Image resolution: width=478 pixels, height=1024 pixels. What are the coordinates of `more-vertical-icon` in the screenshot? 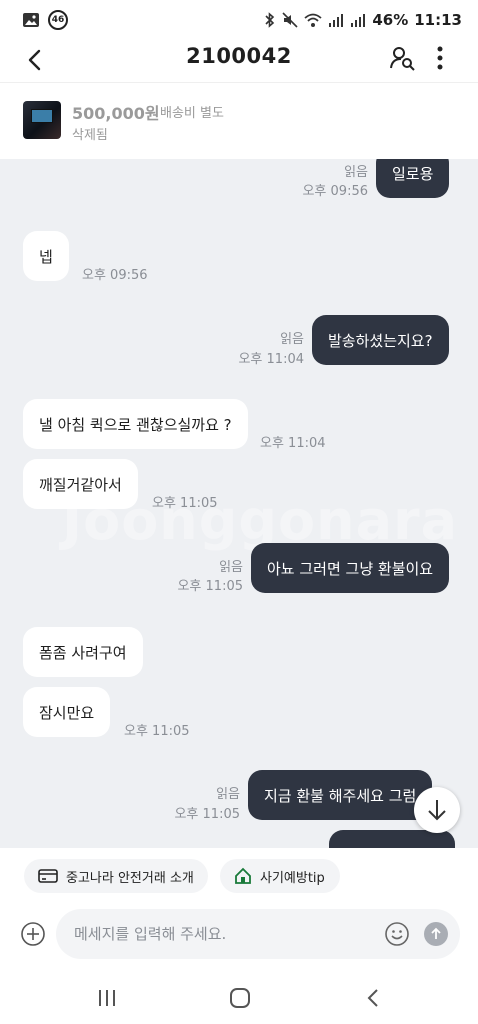 It's located at (440, 58).